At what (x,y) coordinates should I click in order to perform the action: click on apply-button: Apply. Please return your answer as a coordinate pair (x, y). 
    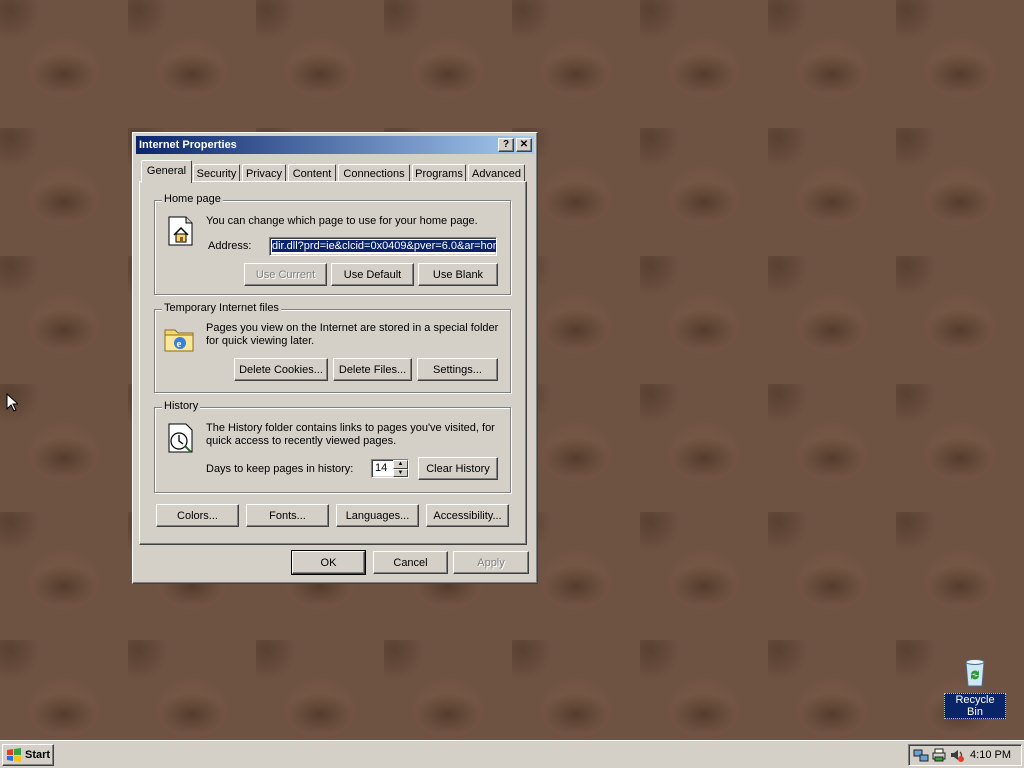
    Looking at the image, I should click on (491, 562).